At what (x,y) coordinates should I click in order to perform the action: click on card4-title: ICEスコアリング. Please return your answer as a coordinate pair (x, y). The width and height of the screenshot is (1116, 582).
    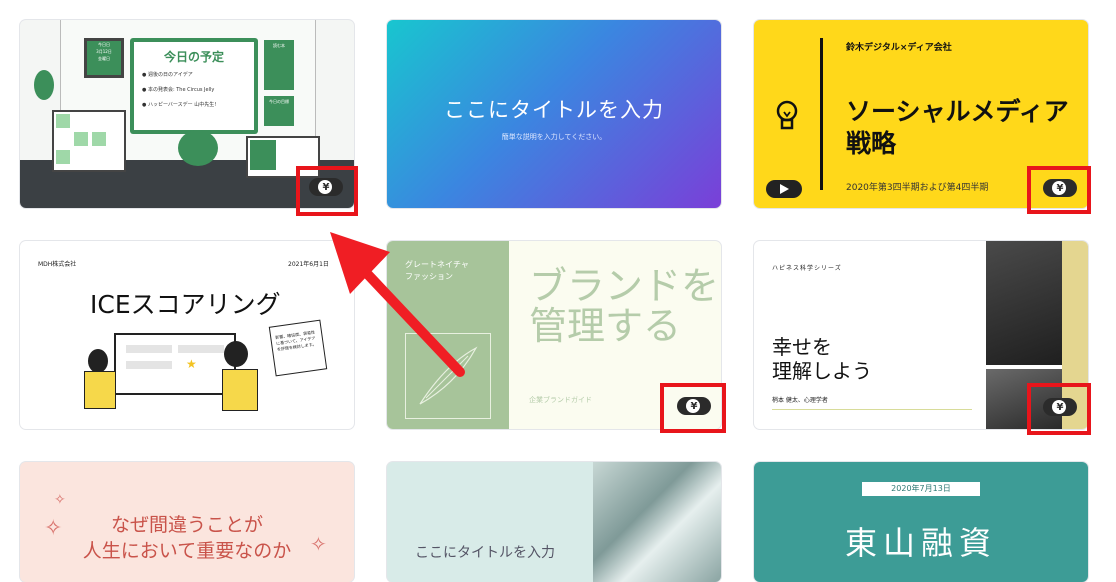
    Looking at the image, I should click on (185, 304).